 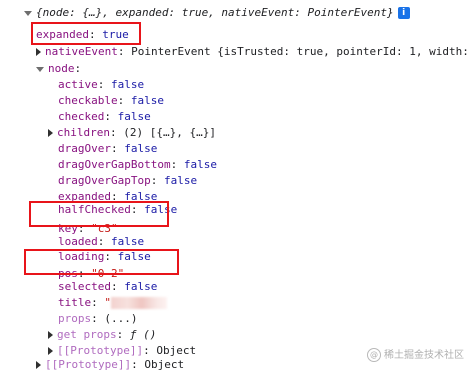 I want to click on highlight-box-key, so click(x=99, y=214).